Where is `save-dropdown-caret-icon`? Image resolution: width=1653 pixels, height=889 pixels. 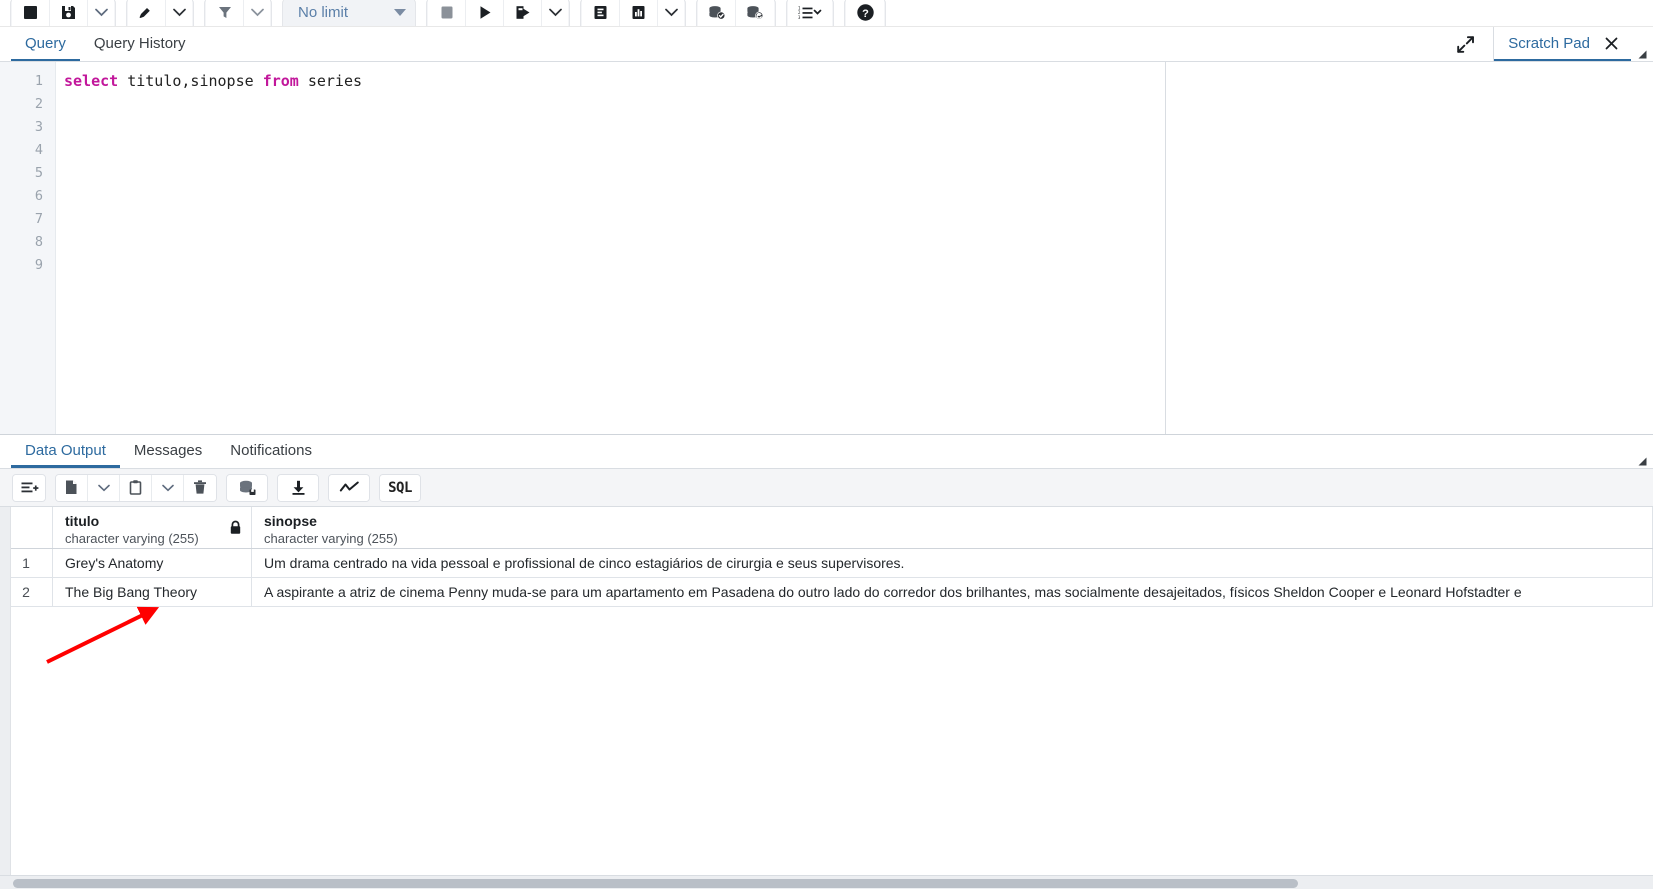
save-dropdown-caret-icon is located at coordinates (101, 13).